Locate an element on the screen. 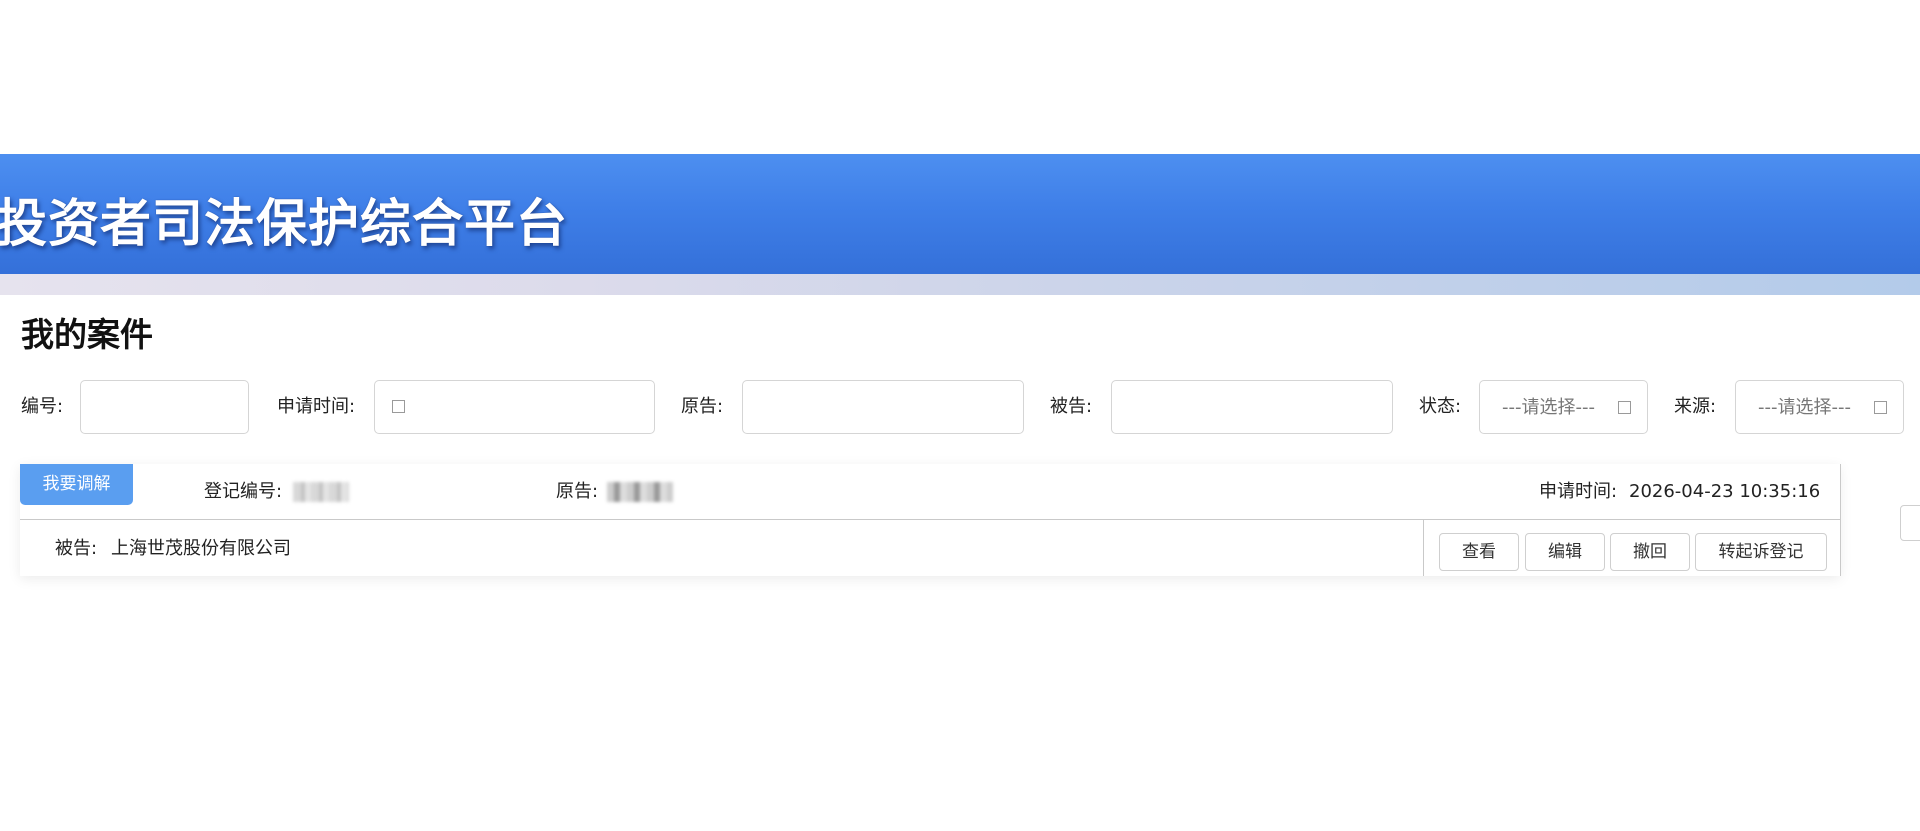 The width and height of the screenshot is (1920, 831). source-select-value: ---请选择--- is located at coordinates (1804, 407).